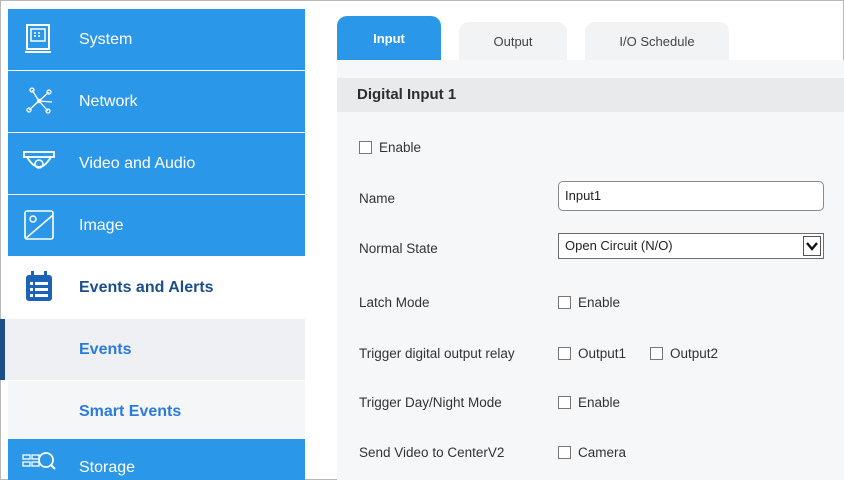  What do you see at coordinates (130, 411) in the screenshot?
I see `sidebar-item-label: Smart Events` at bounding box center [130, 411].